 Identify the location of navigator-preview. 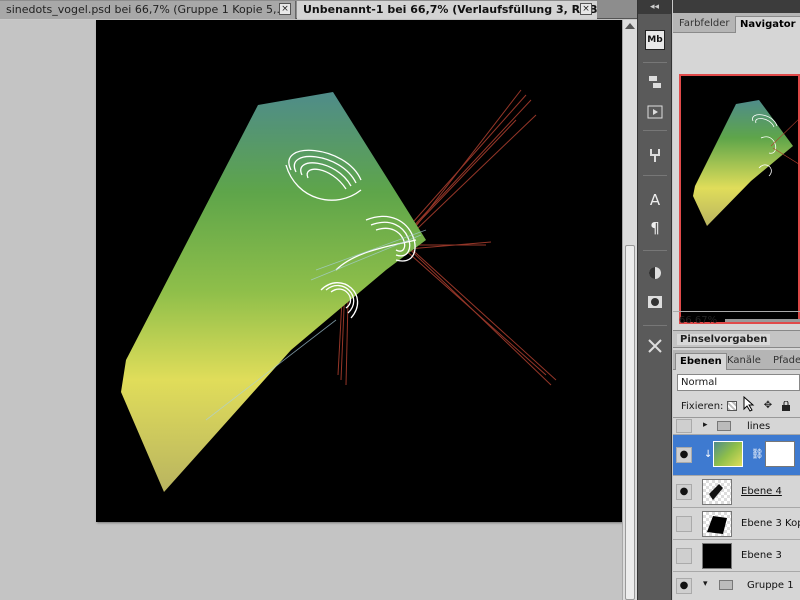
(739, 199).